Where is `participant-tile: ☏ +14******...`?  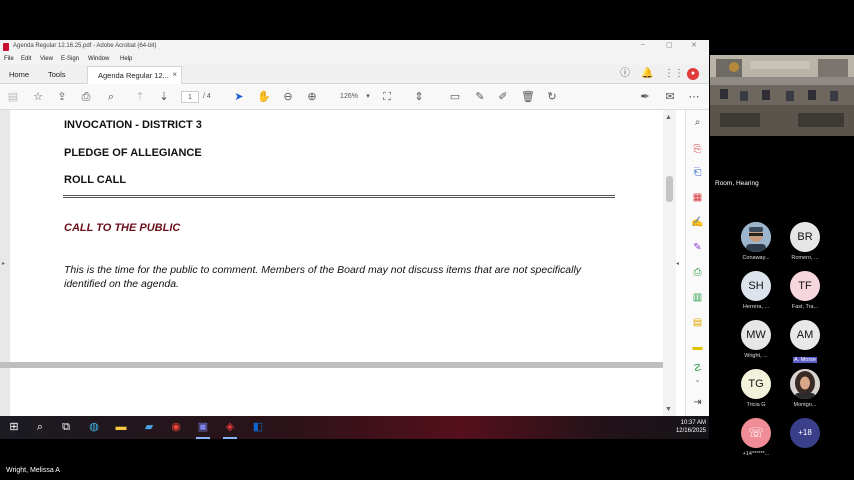
participant-tile: ☏ +14******... is located at coordinates (756, 437).